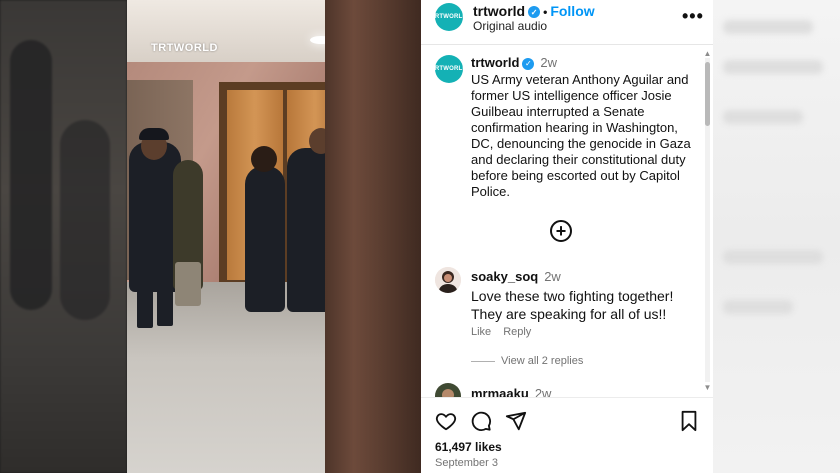  Describe the element at coordinates (516, 421) in the screenshot. I see `share-icon` at that location.